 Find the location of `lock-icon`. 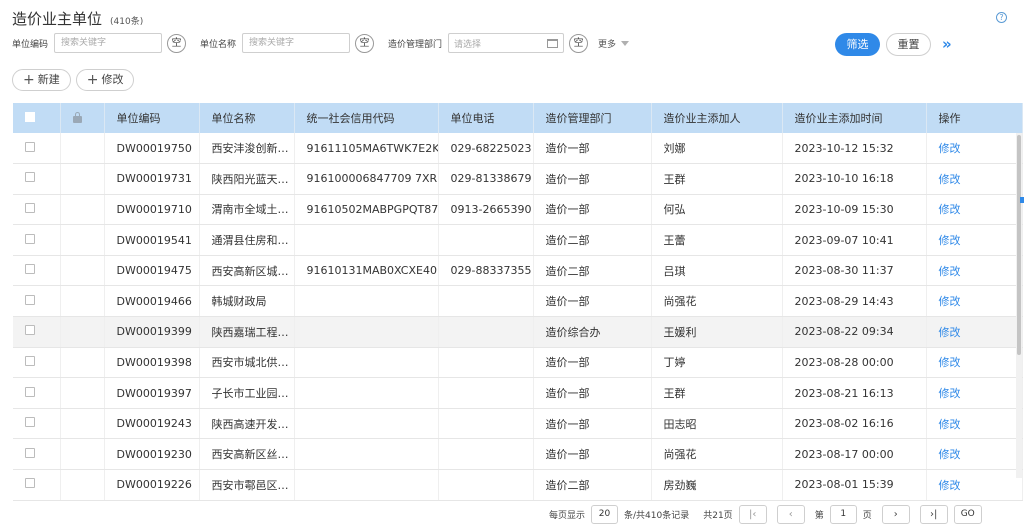

lock-icon is located at coordinates (77, 117).